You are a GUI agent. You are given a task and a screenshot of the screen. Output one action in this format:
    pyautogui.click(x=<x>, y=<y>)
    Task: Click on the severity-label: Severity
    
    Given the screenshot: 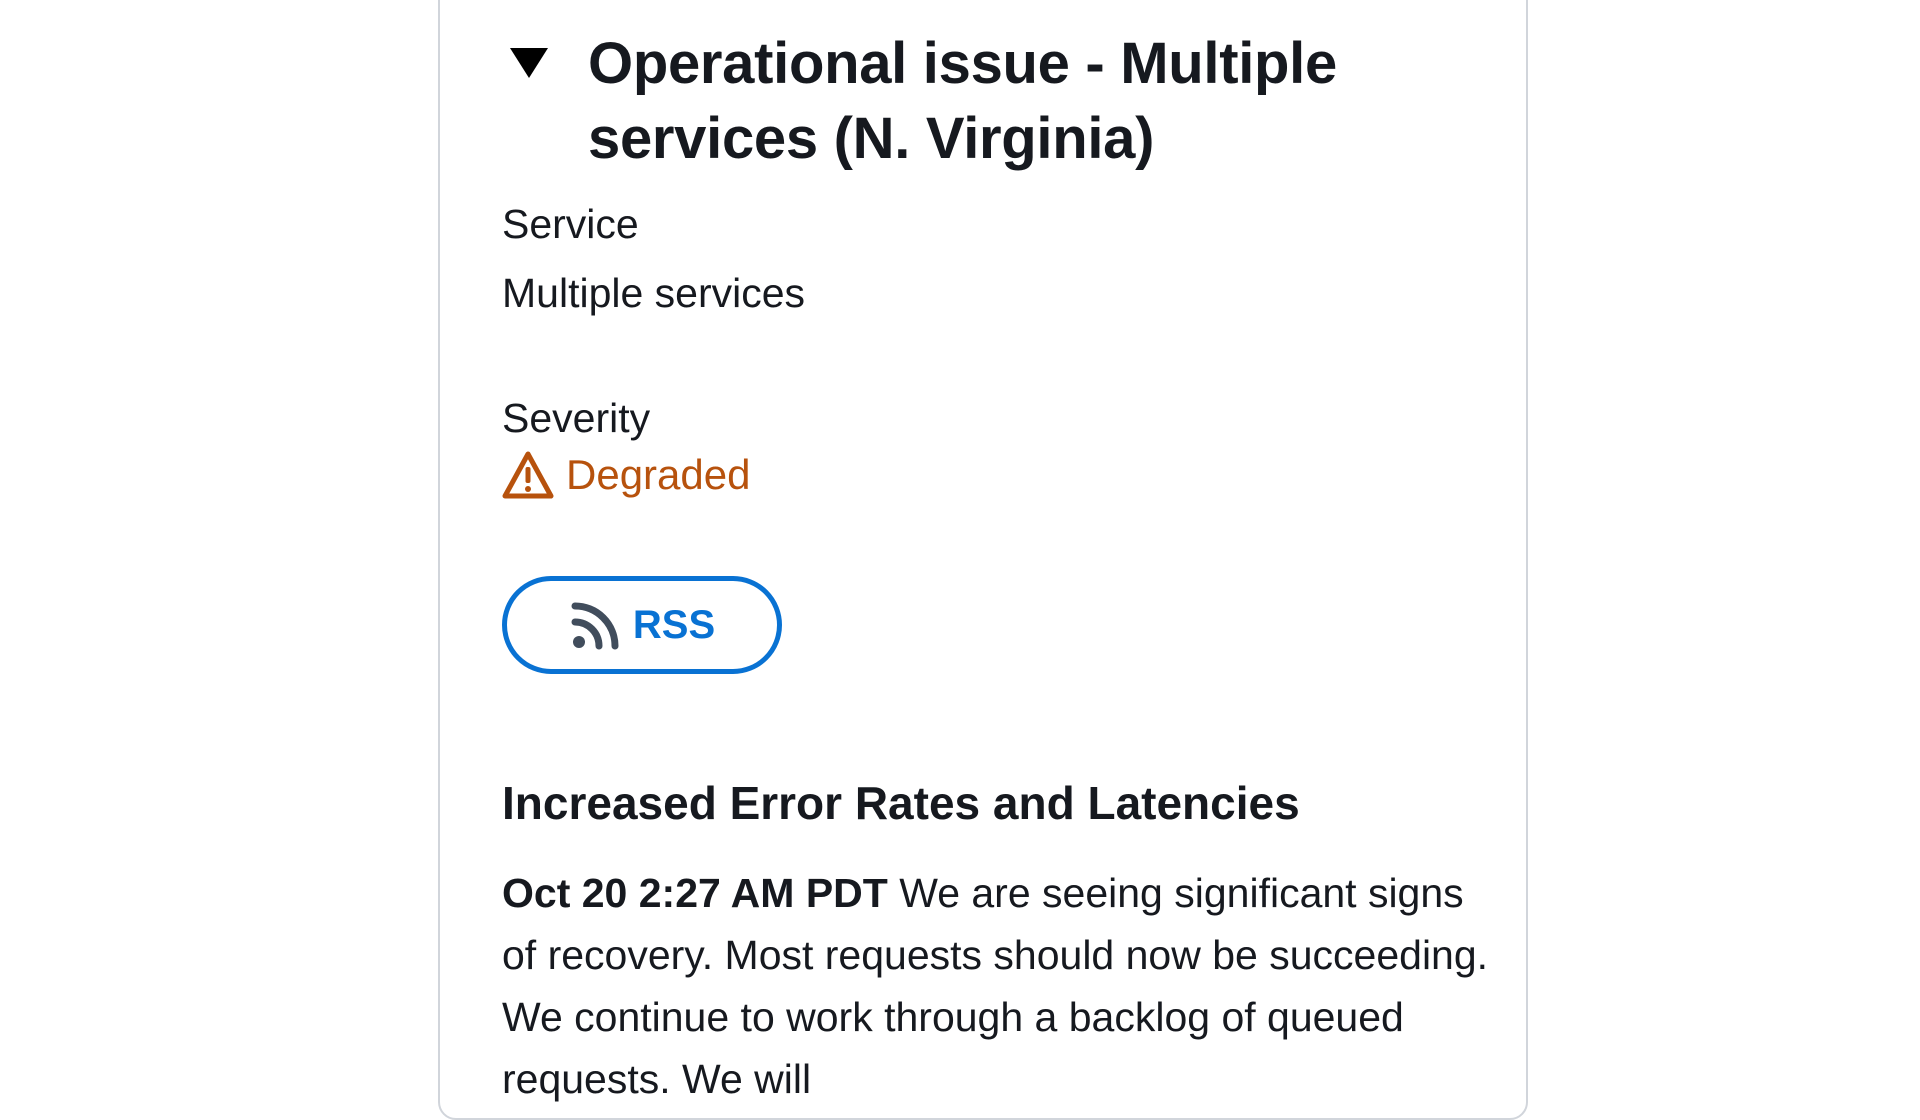 What is the action you would take?
    pyautogui.click(x=576, y=418)
    